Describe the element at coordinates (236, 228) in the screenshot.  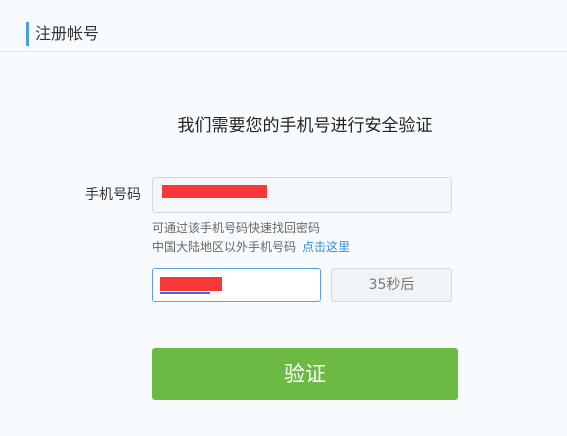
I see `recovery-hint: 可通过该手机号码快速找回密码` at that location.